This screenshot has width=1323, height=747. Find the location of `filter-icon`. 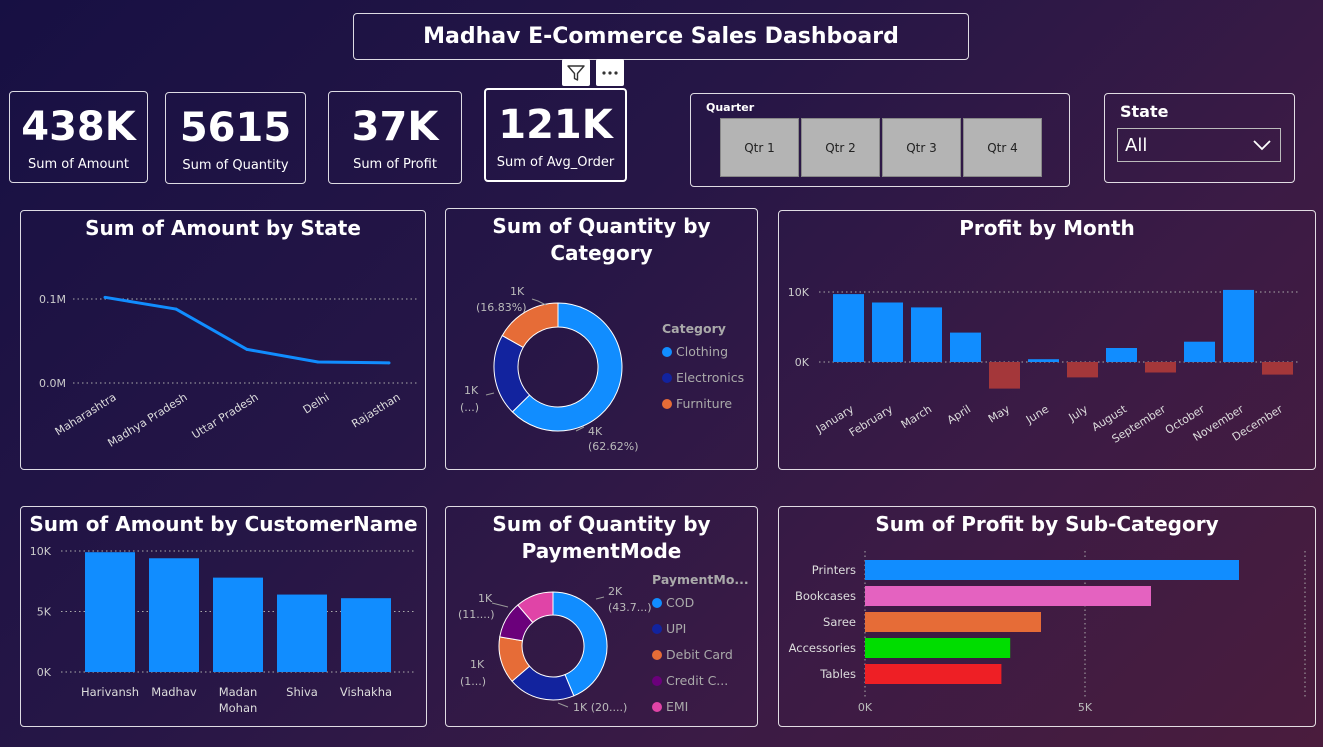

filter-icon is located at coordinates (576, 72).